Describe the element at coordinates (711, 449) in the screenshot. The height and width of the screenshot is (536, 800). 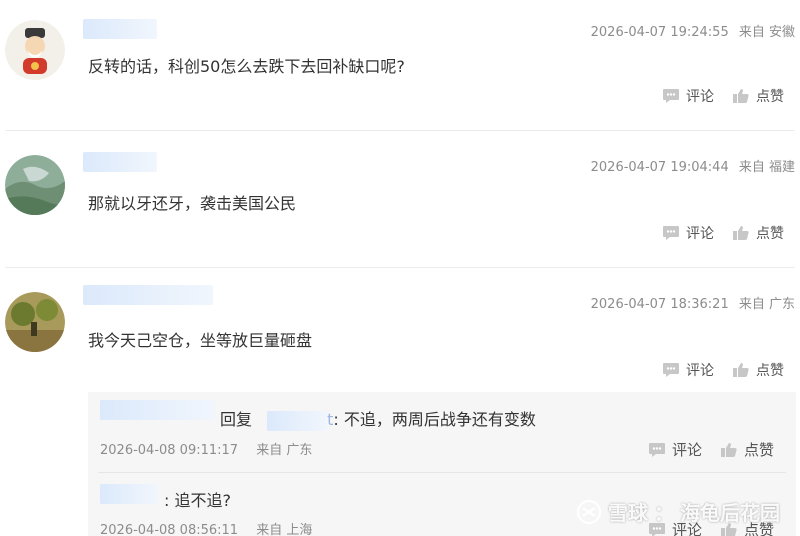
I see `reply-actions: 评论 点赞` at that location.